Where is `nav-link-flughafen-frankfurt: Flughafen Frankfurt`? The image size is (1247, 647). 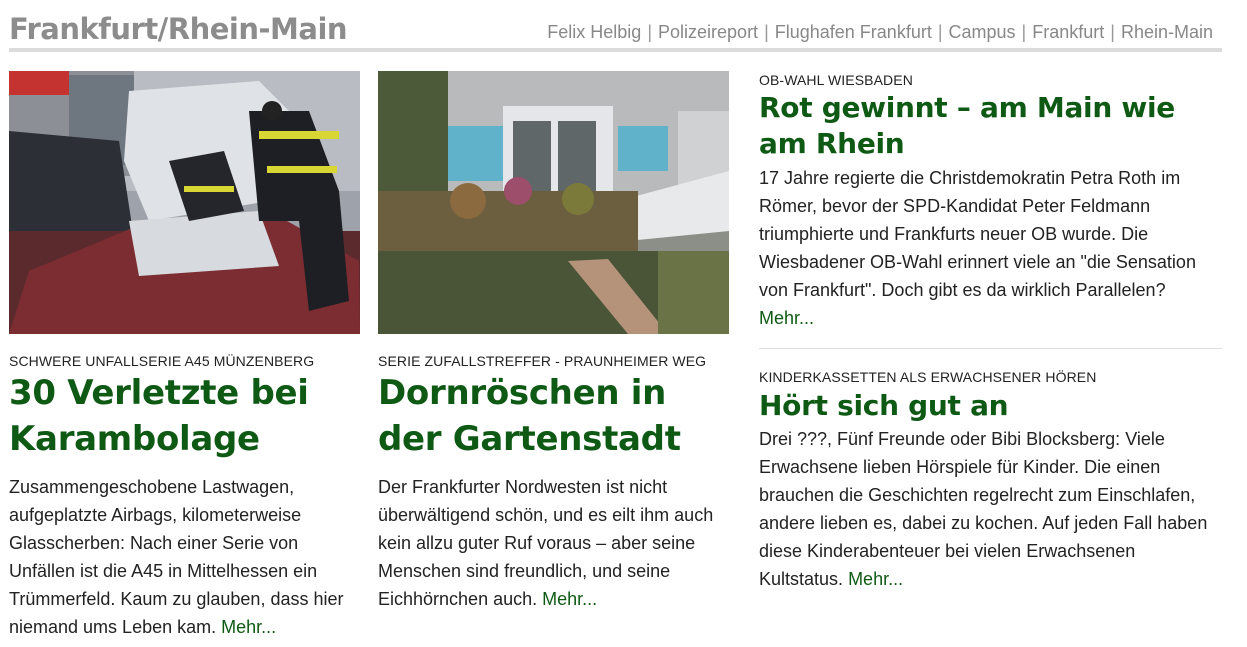 nav-link-flughafen-frankfurt: Flughafen Frankfurt is located at coordinates (853, 32).